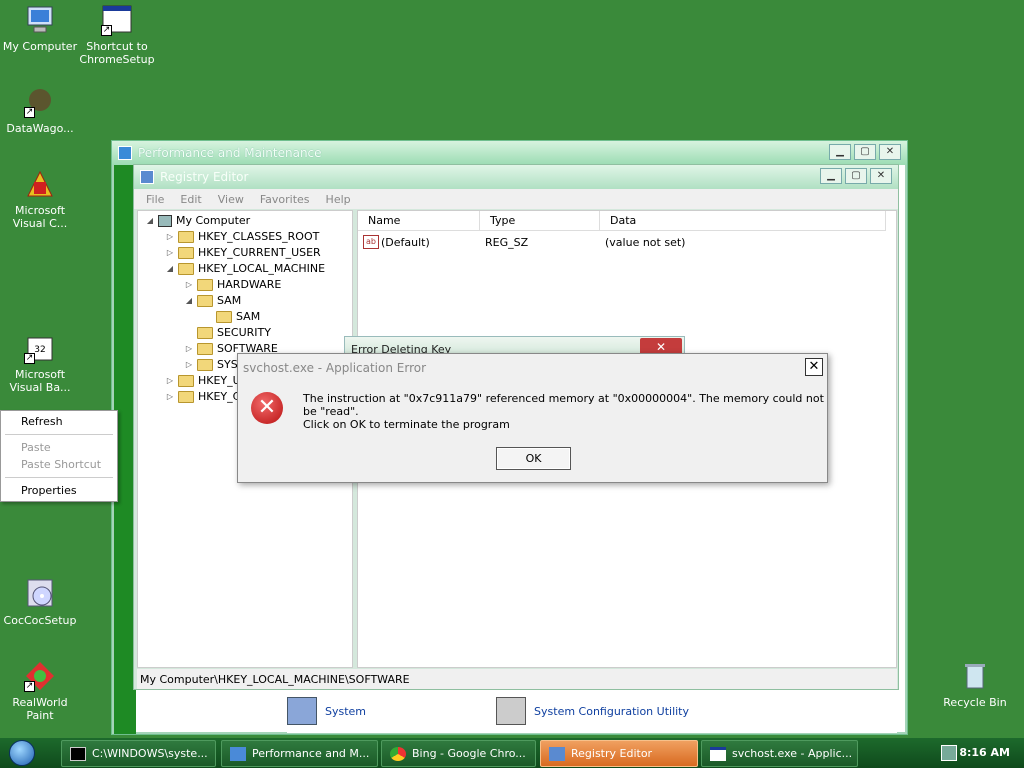 The width and height of the screenshot is (1024, 768). I want to click on window-controls: ▁ ▢ ✕, so click(863, 151).